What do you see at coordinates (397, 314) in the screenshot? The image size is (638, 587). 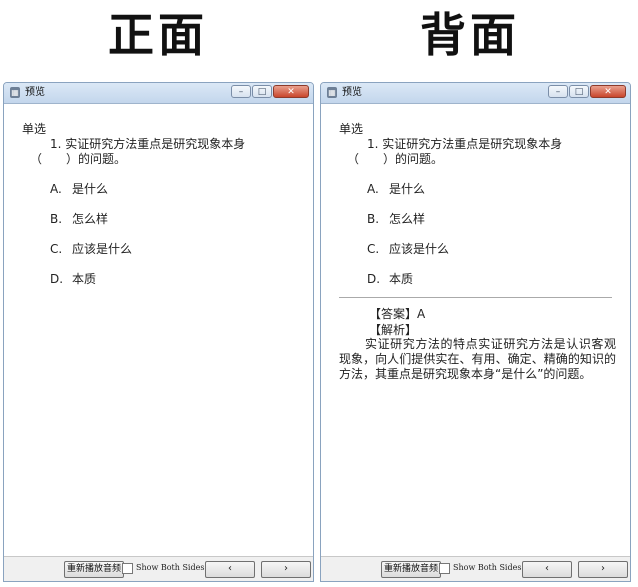 I see `answer-line: 【答案】A` at bounding box center [397, 314].